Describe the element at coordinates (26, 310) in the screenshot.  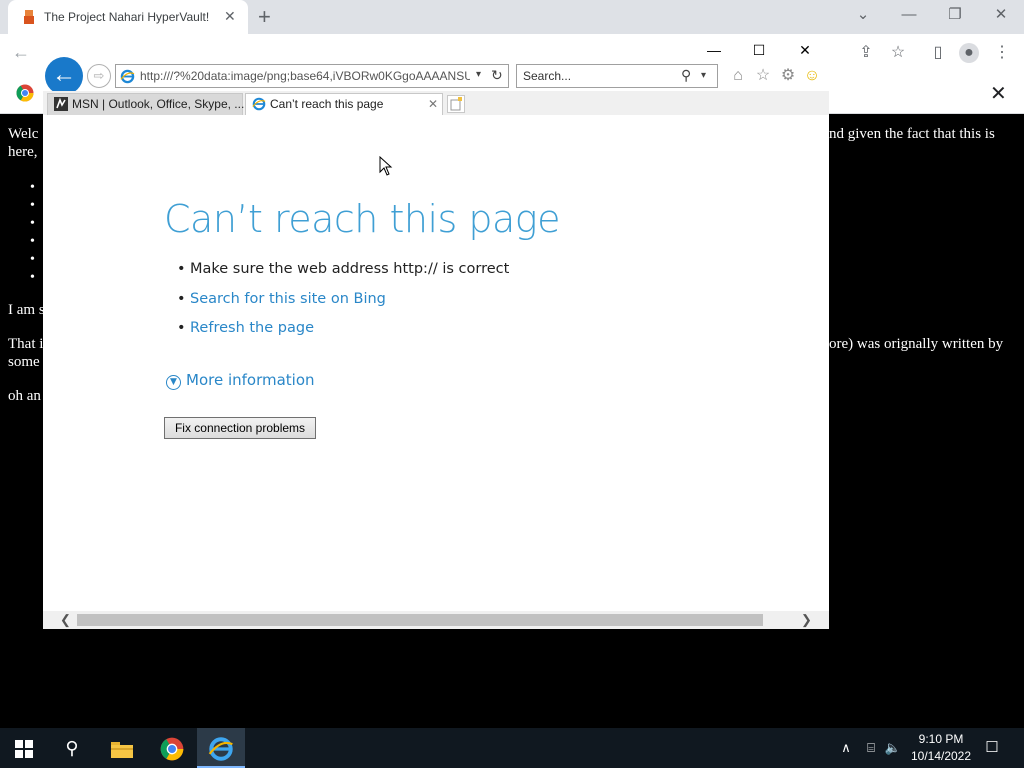
I see `bg-text-line: I am s` at that location.